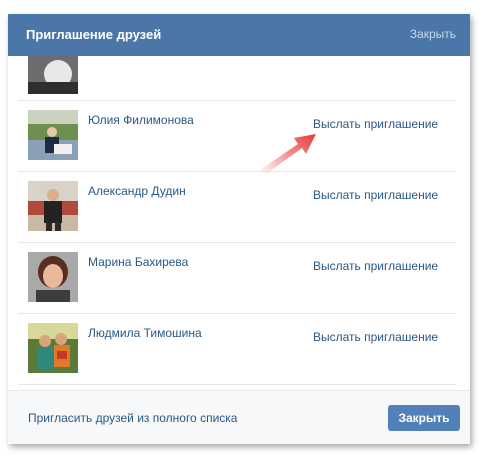 This screenshot has height=458, width=484. Describe the element at coordinates (137, 191) in the screenshot. I see `friend-name: Александр Дудин` at that location.